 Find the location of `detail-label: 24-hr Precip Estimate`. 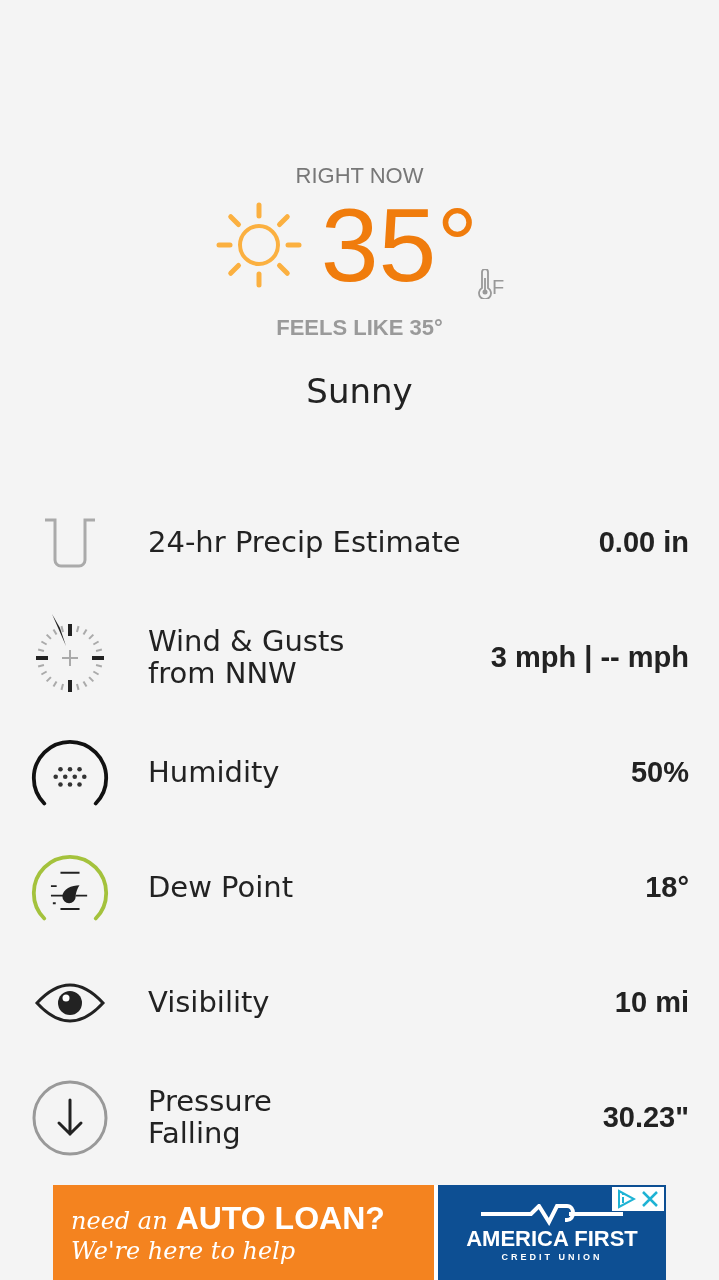

detail-label: 24-hr Precip Estimate is located at coordinates (305, 542).